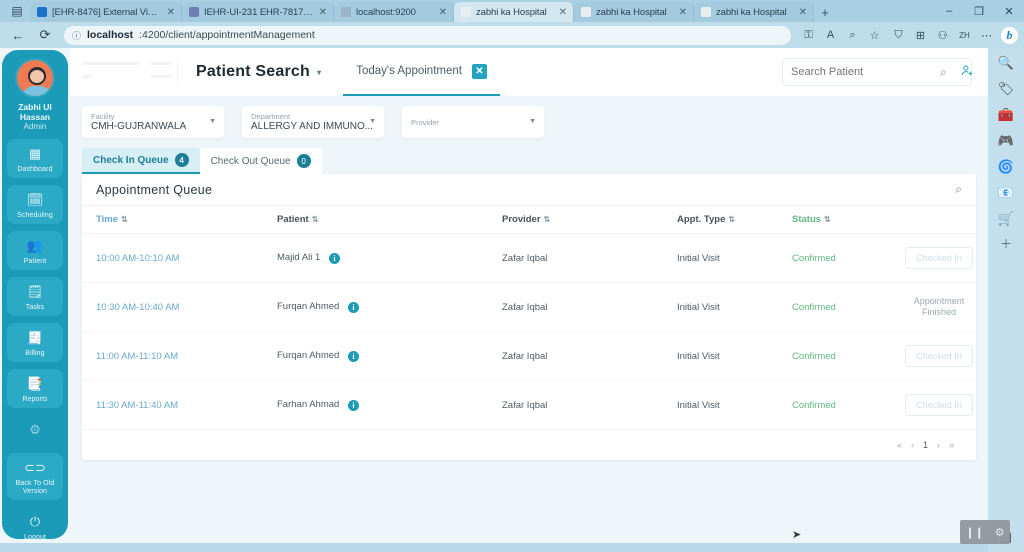  Describe the element at coordinates (179, 258) in the screenshot. I see `cell-time: 10:00 AM-10:10 AM` at that location.